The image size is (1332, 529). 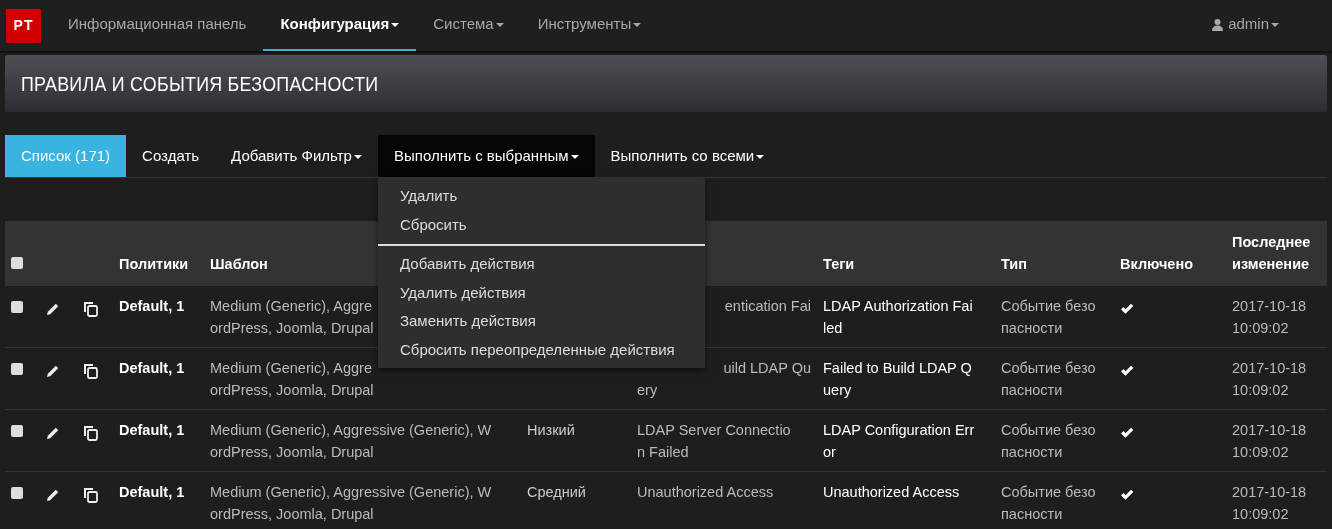 What do you see at coordinates (157, 25) in the screenshot?
I see `nav-tab: Информационная панель` at bounding box center [157, 25].